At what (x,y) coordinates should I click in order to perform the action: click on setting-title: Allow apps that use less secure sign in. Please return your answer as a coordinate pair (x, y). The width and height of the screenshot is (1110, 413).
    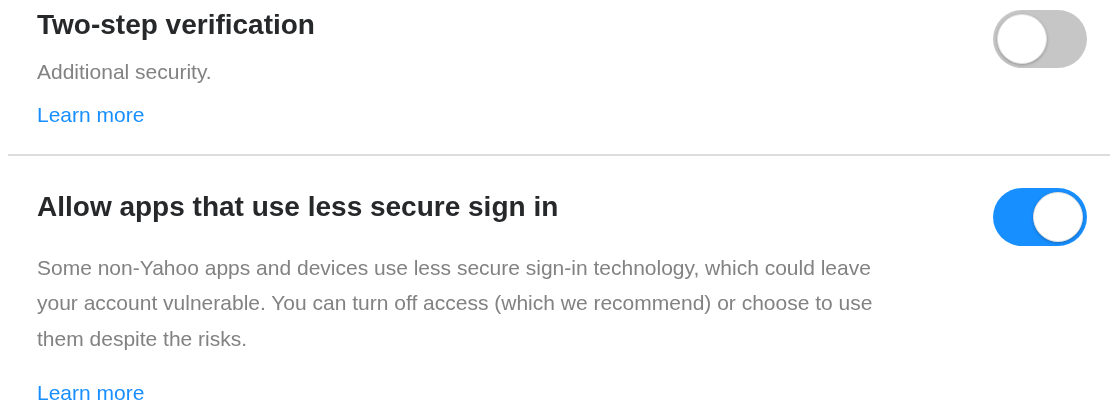
    Looking at the image, I should click on (298, 206).